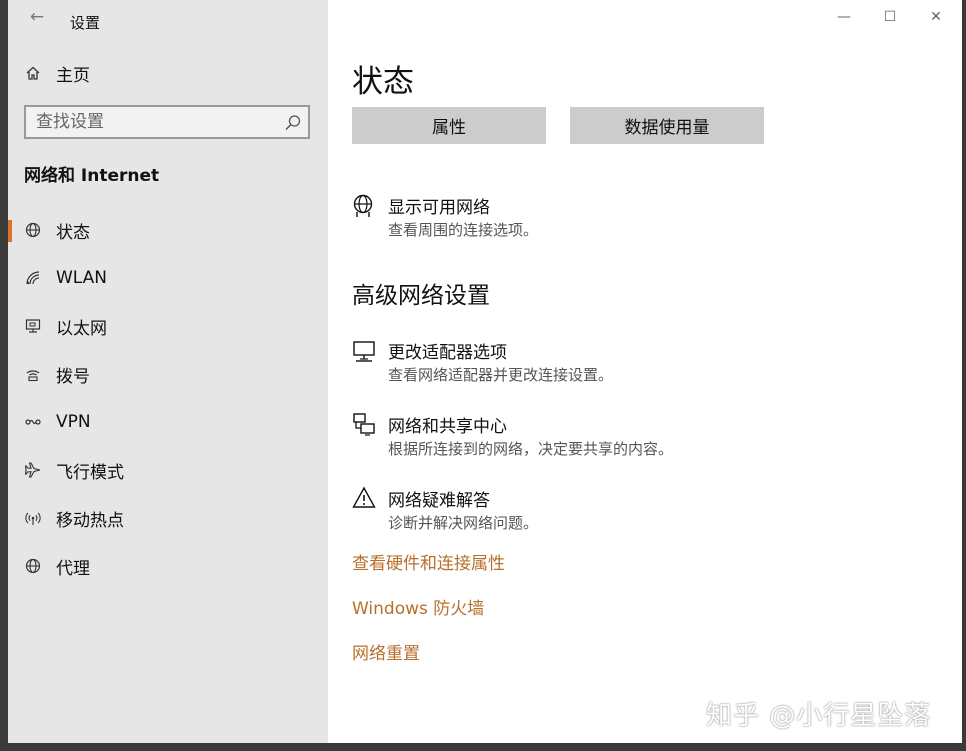  What do you see at coordinates (667, 125) in the screenshot?
I see `data-usage-button: 数据使用量` at bounding box center [667, 125].